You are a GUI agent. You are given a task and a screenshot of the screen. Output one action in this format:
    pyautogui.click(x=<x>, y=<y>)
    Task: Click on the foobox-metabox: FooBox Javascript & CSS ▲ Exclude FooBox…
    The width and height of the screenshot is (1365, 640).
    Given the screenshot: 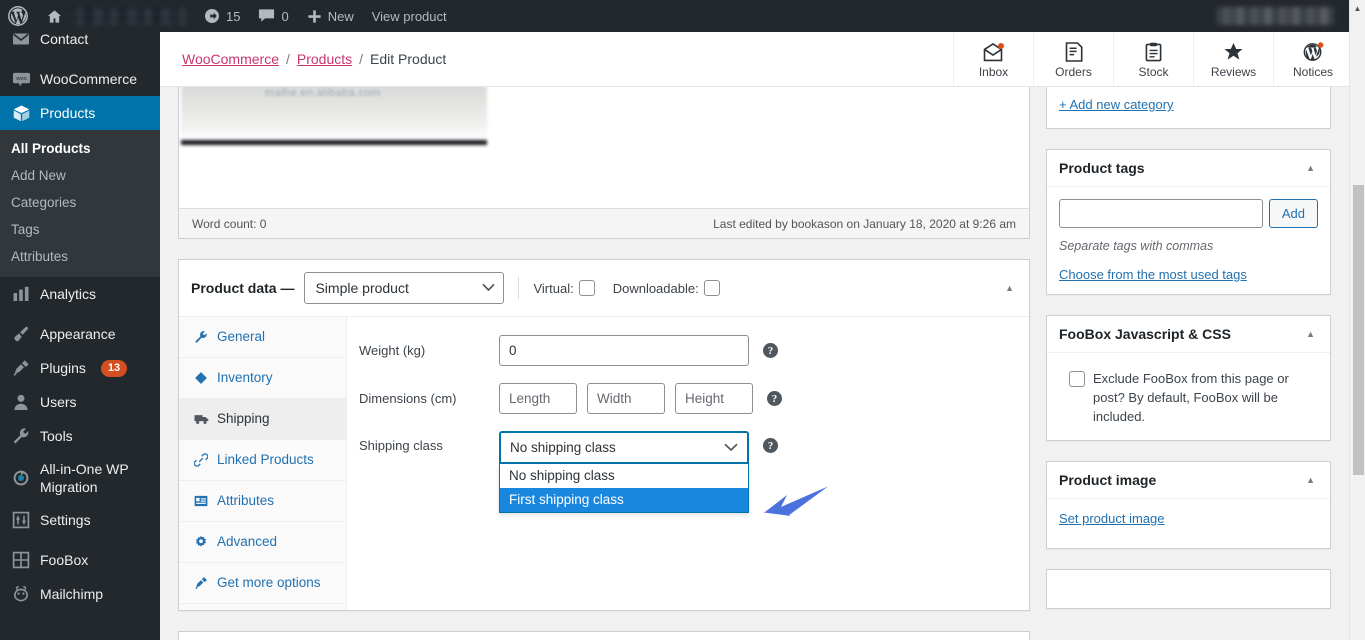 What is the action you would take?
    pyautogui.click(x=1188, y=378)
    